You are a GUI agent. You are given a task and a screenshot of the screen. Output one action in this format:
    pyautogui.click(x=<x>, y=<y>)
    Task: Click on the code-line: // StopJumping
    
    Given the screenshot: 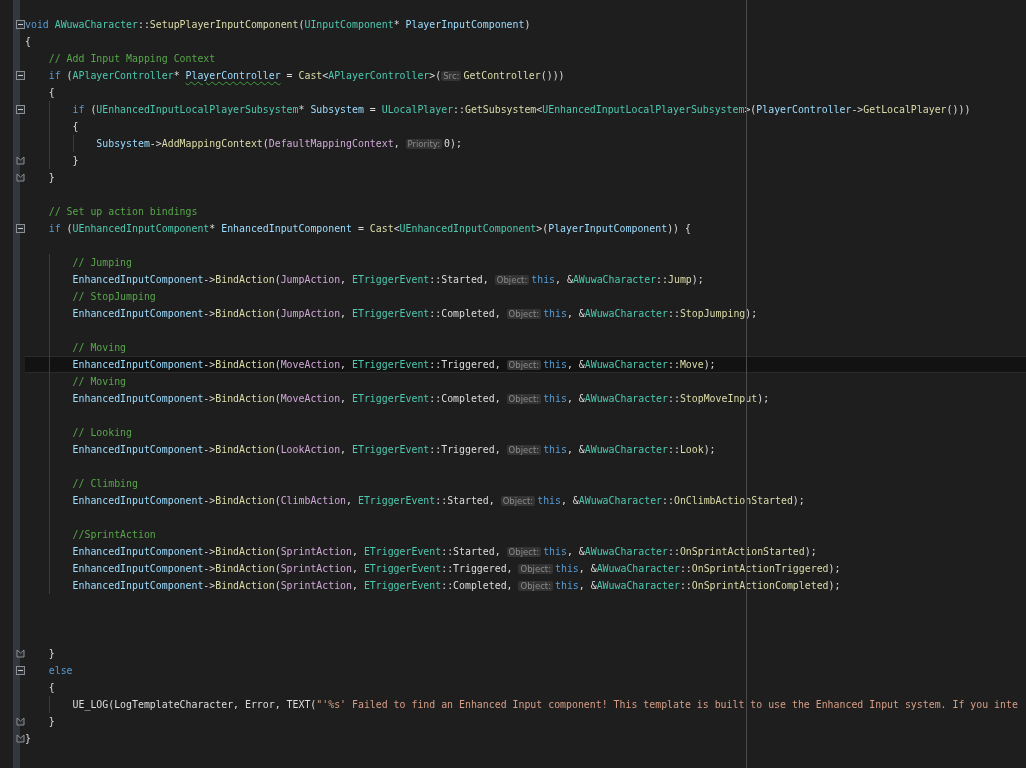 What is the action you would take?
    pyautogui.click(x=114, y=297)
    